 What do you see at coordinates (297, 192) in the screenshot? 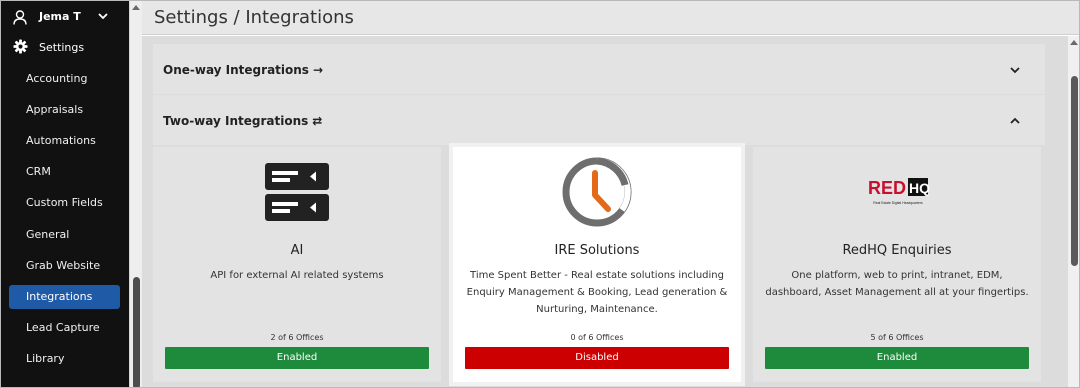
I see `server-icon` at bounding box center [297, 192].